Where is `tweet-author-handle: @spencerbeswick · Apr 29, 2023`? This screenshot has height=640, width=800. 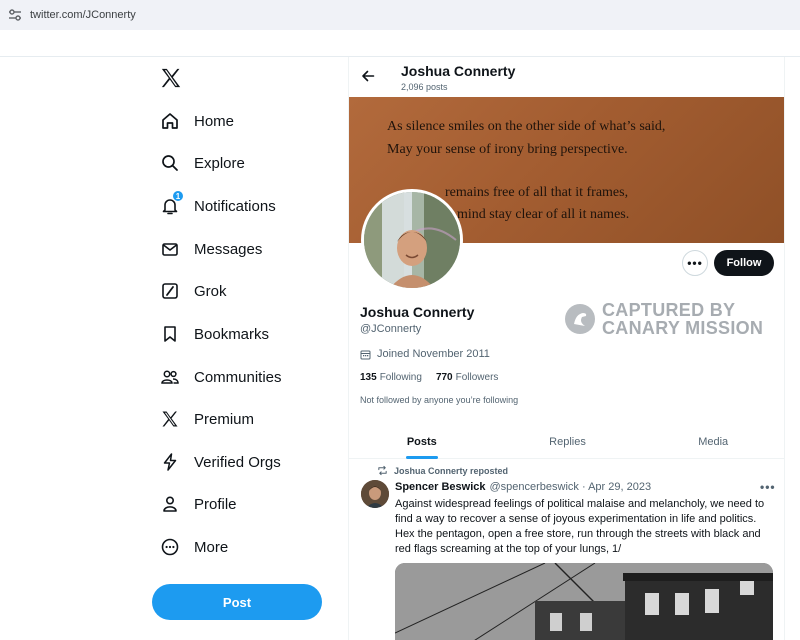 tweet-author-handle: @spencerbeswick · Apr 29, 2023 is located at coordinates (571, 487).